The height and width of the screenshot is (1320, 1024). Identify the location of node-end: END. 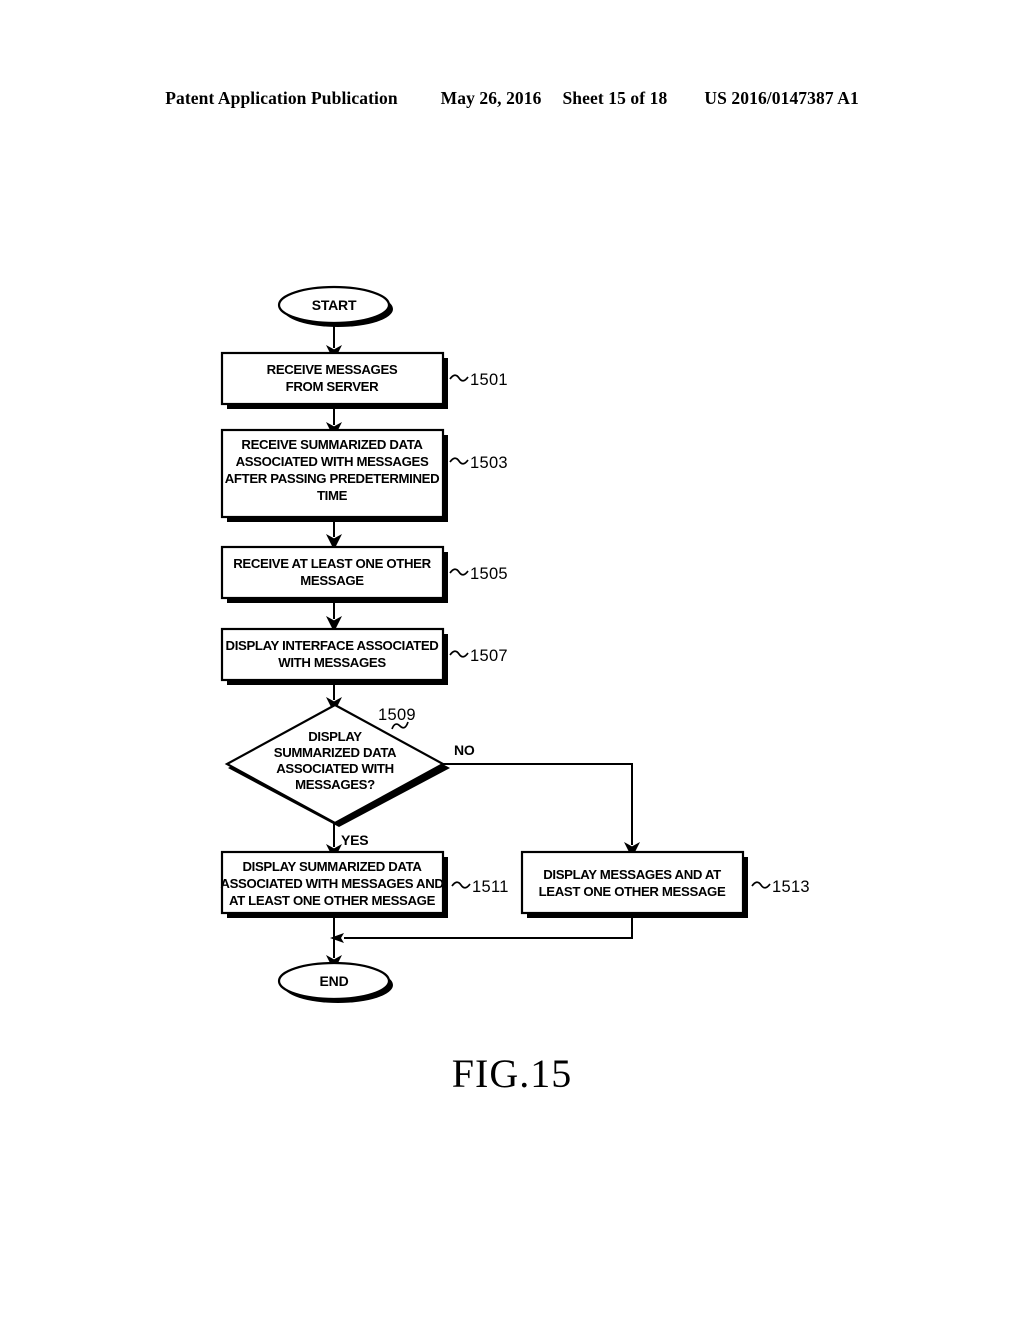
(335, 982).